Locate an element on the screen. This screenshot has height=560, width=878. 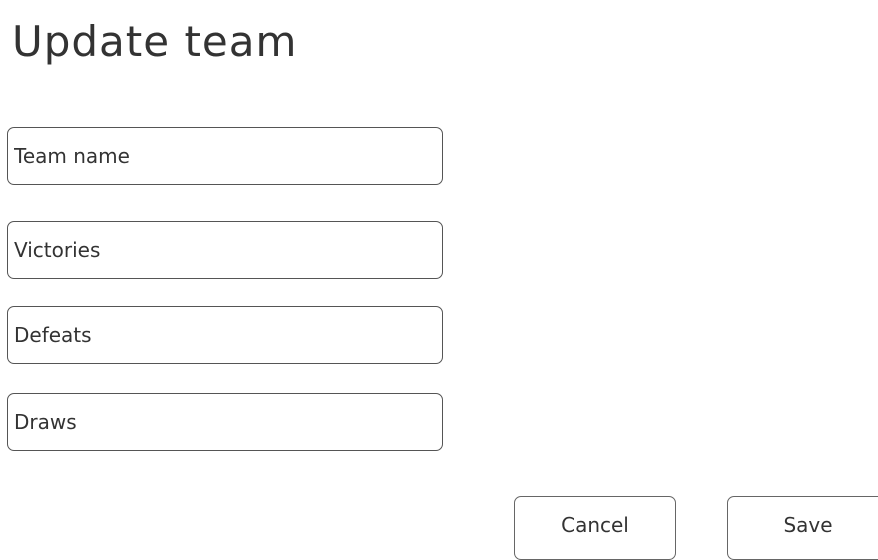
save-button-label: Save is located at coordinates (808, 525).